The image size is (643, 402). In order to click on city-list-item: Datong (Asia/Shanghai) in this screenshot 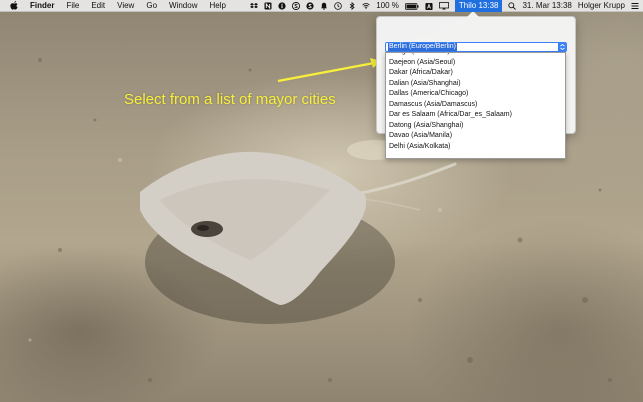, I will do `click(475, 126)`.